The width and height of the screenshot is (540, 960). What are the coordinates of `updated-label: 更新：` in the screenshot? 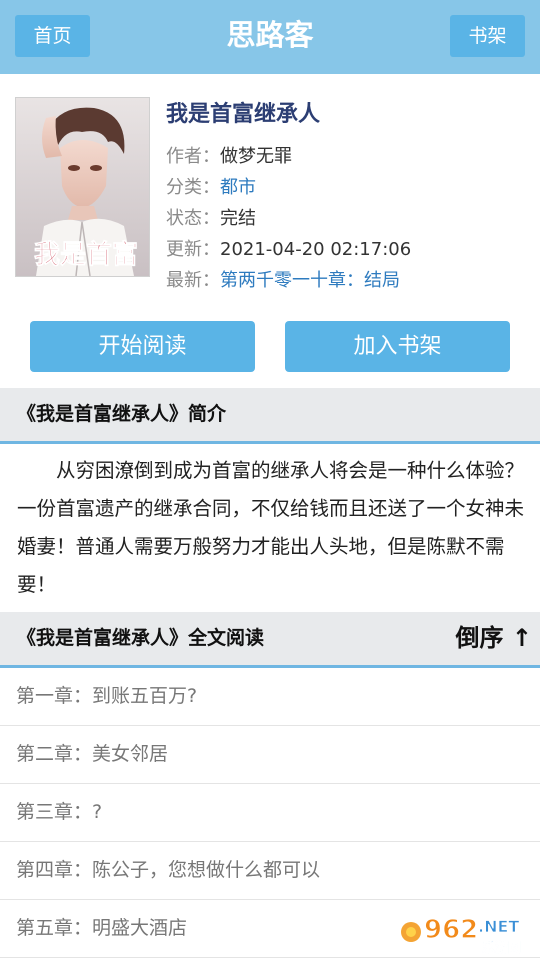 It's located at (193, 249).